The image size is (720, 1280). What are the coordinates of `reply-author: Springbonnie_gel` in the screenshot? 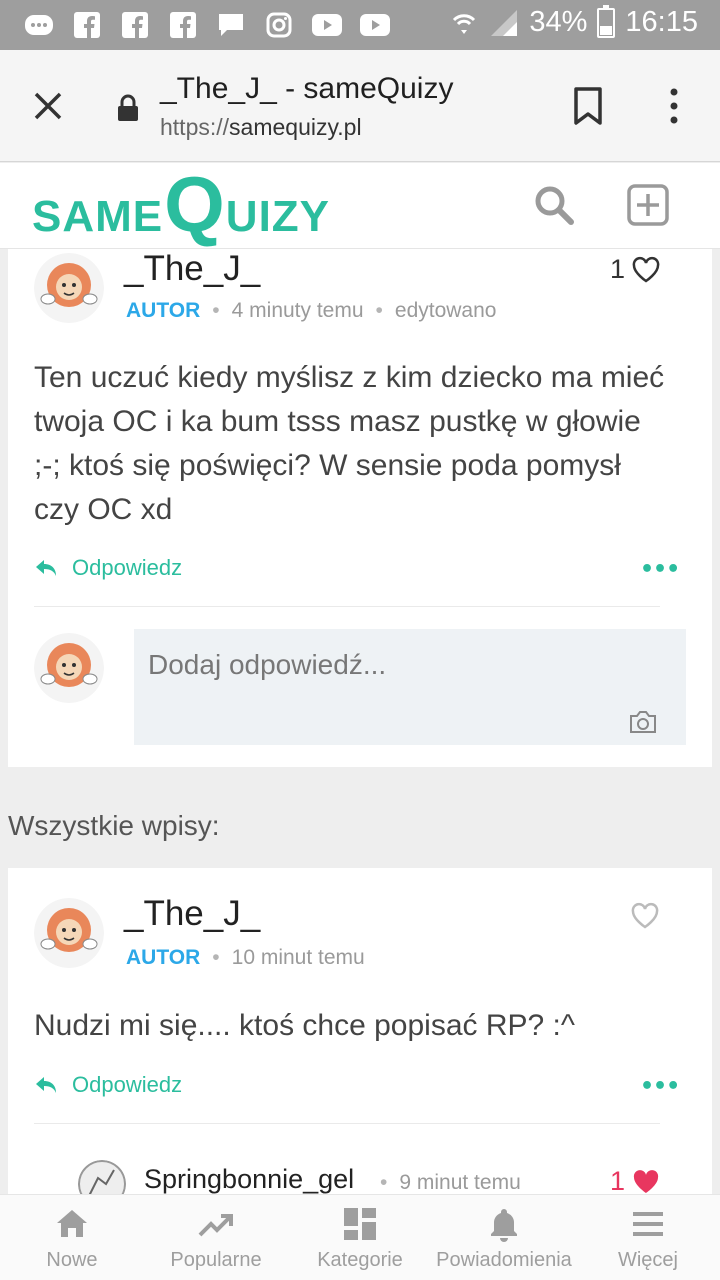 It's located at (249, 1179).